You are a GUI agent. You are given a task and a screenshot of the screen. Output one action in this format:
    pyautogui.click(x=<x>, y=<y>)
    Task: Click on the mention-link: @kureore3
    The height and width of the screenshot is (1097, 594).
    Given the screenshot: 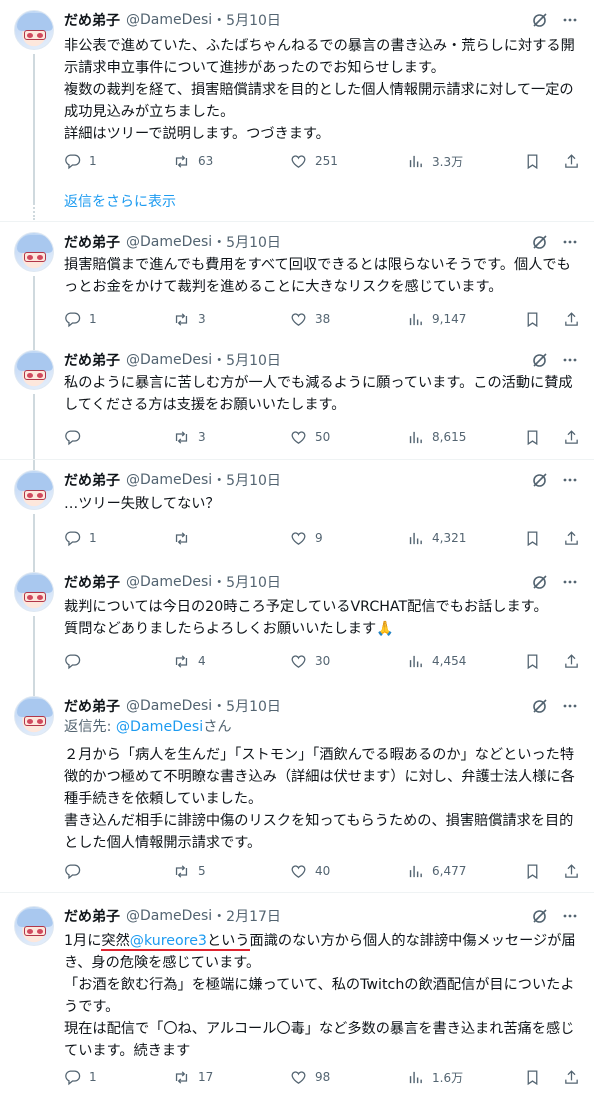 What is the action you would take?
    pyautogui.click(x=168, y=942)
    